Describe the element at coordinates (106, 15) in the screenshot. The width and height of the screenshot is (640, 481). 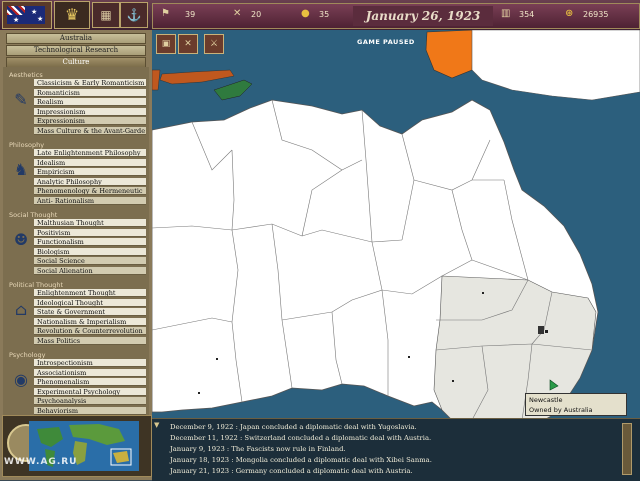
I see `production-button: ▦` at that location.